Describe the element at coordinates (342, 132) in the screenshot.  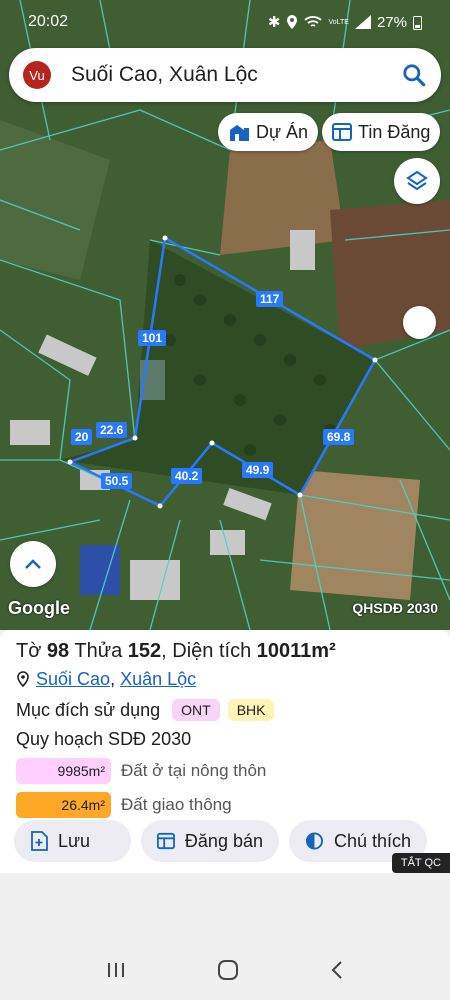
I see `listing-icon` at that location.